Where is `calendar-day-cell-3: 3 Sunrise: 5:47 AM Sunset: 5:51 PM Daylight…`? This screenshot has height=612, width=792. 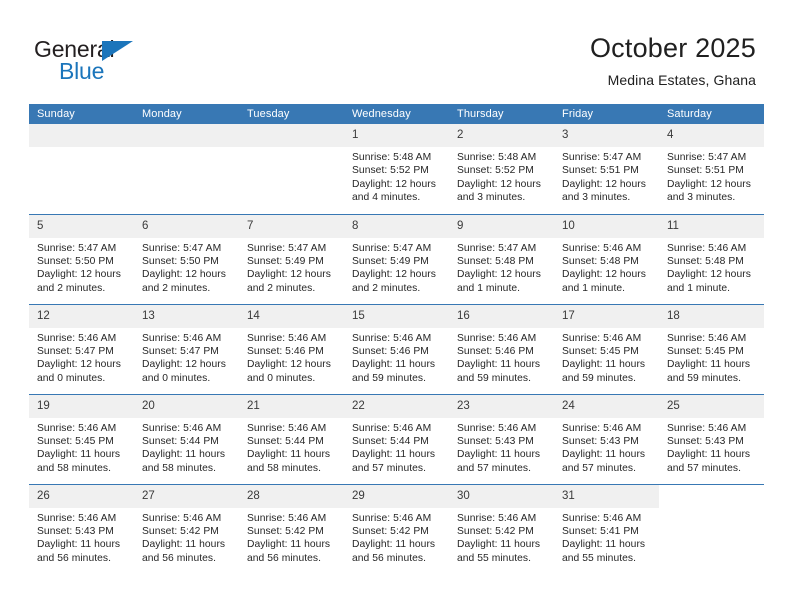 calendar-day-cell-3: 3 Sunrise: 5:47 AM Sunset: 5:51 PM Daylight… is located at coordinates (606, 169).